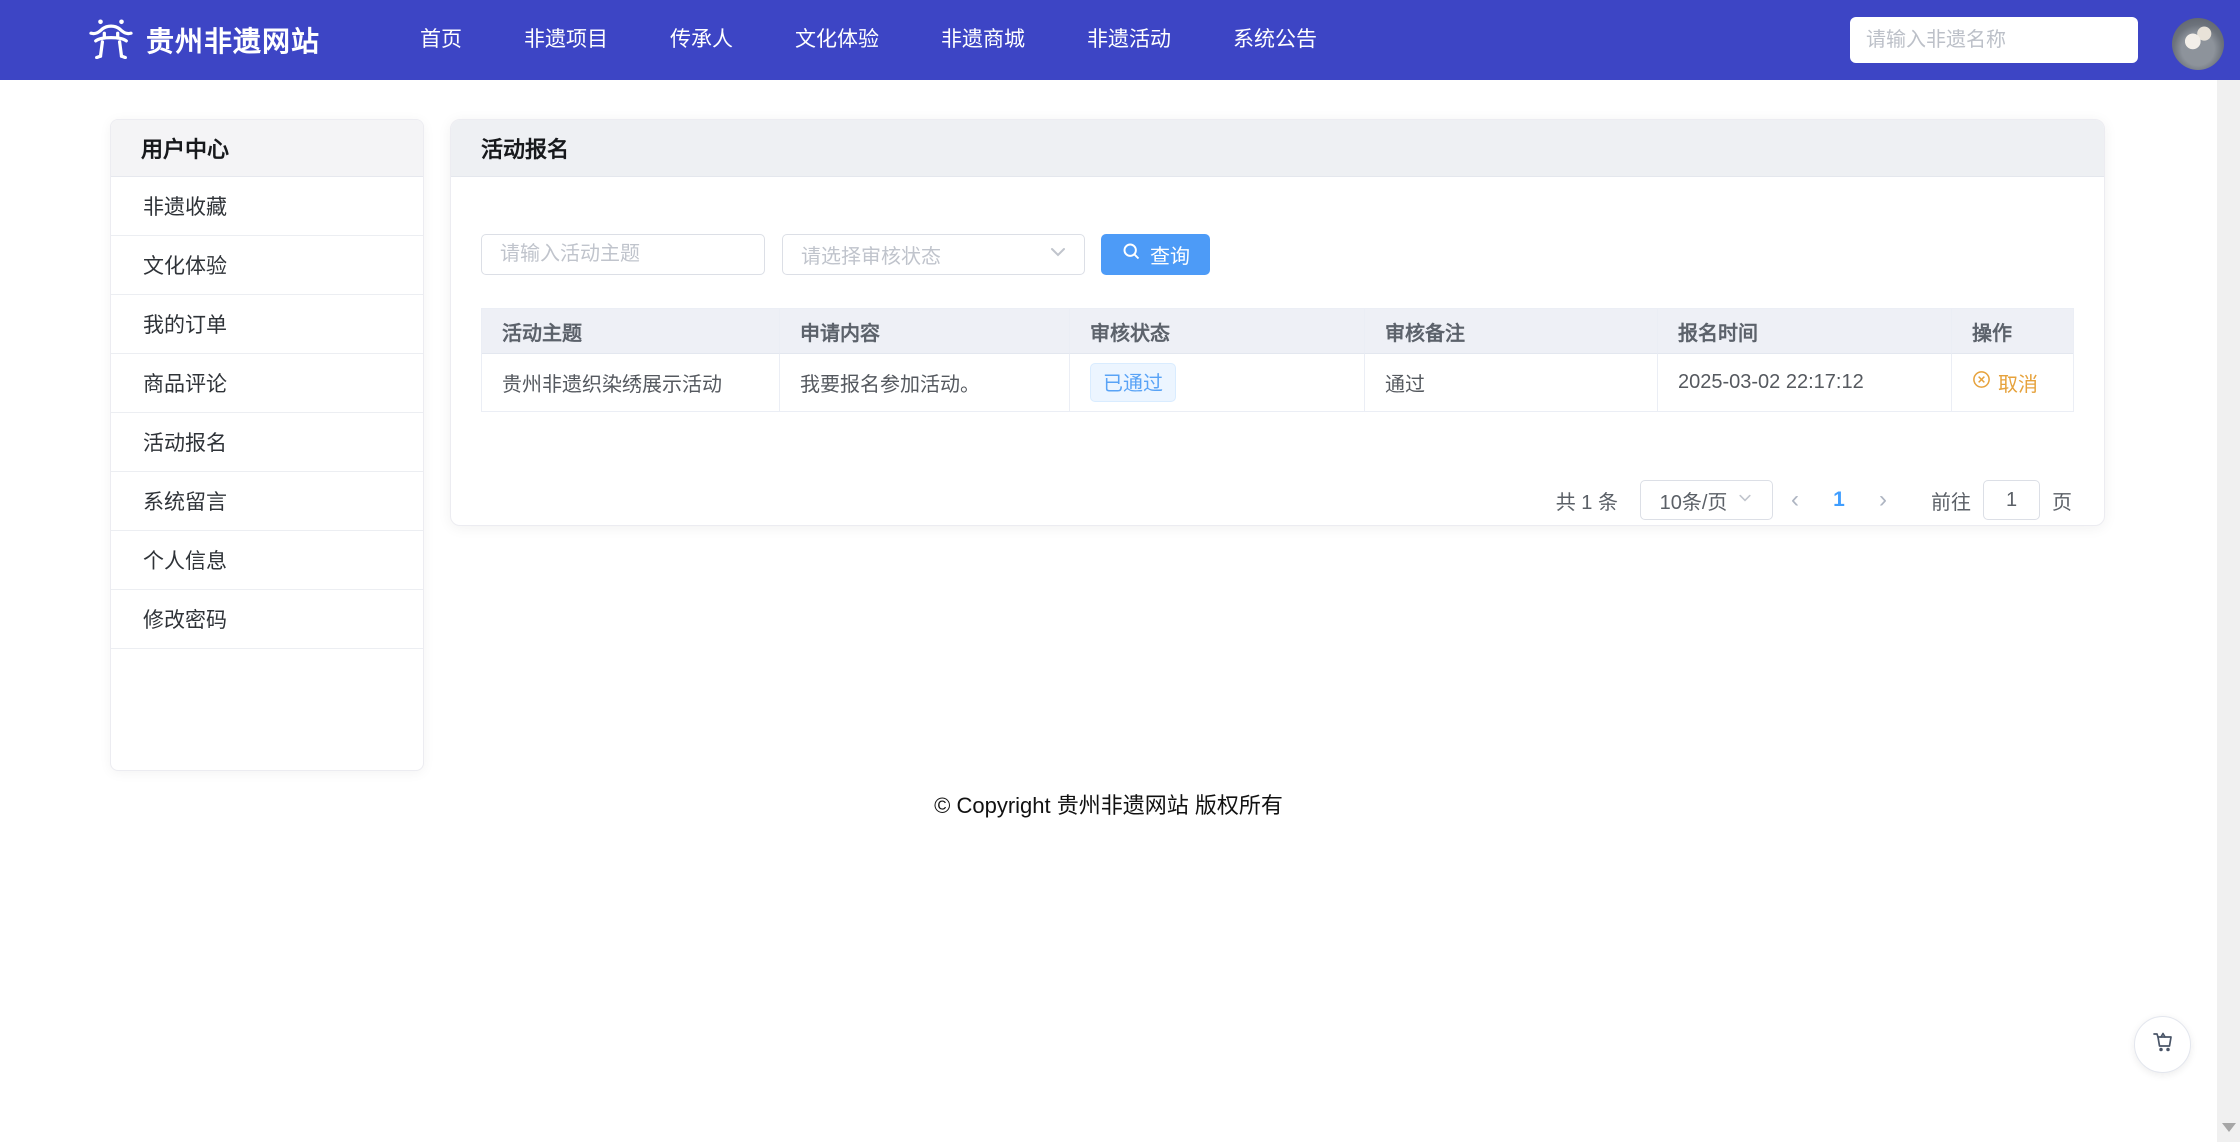 This screenshot has height=1142, width=2240. Describe the element at coordinates (1108, 805) in the screenshot. I see `copyright-text: © Copyright 贵州非遗网站 版权所有` at that location.